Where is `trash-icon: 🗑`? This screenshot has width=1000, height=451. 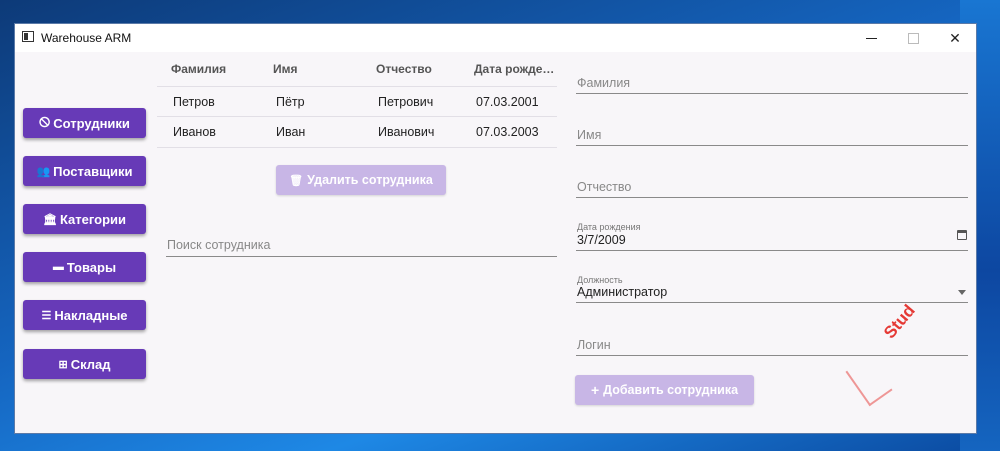
trash-icon: 🗑 is located at coordinates (296, 180).